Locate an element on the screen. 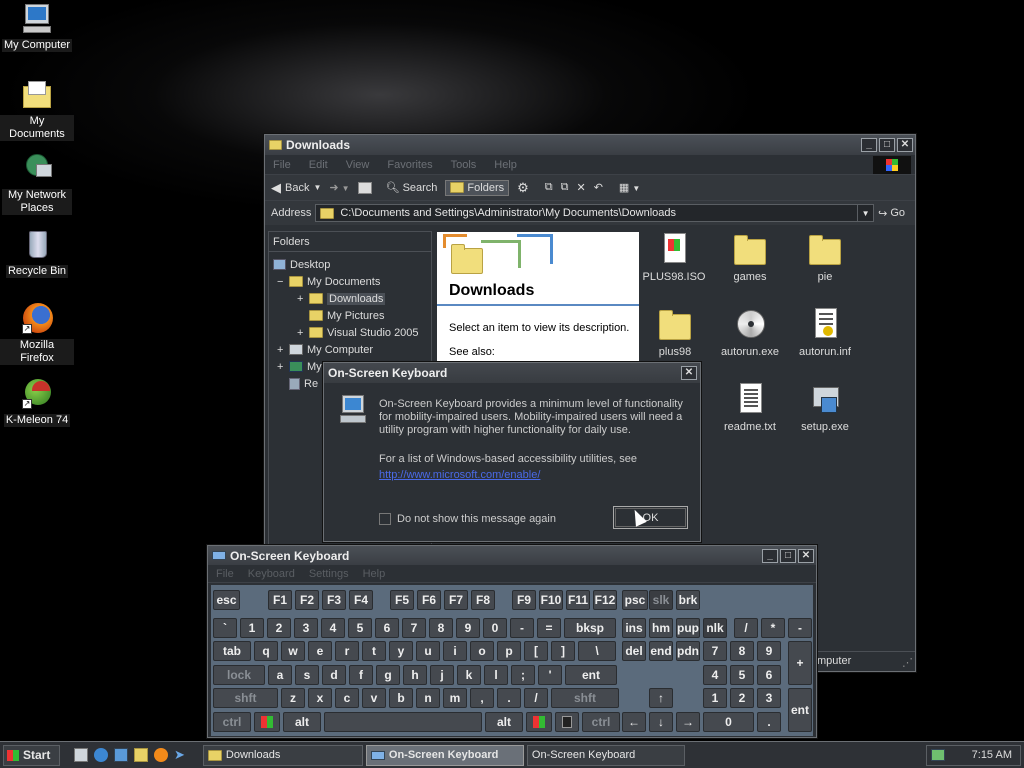 The height and width of the screenshot is (768, 1024). show-desktop-icon is located at coordinates (81, 755).